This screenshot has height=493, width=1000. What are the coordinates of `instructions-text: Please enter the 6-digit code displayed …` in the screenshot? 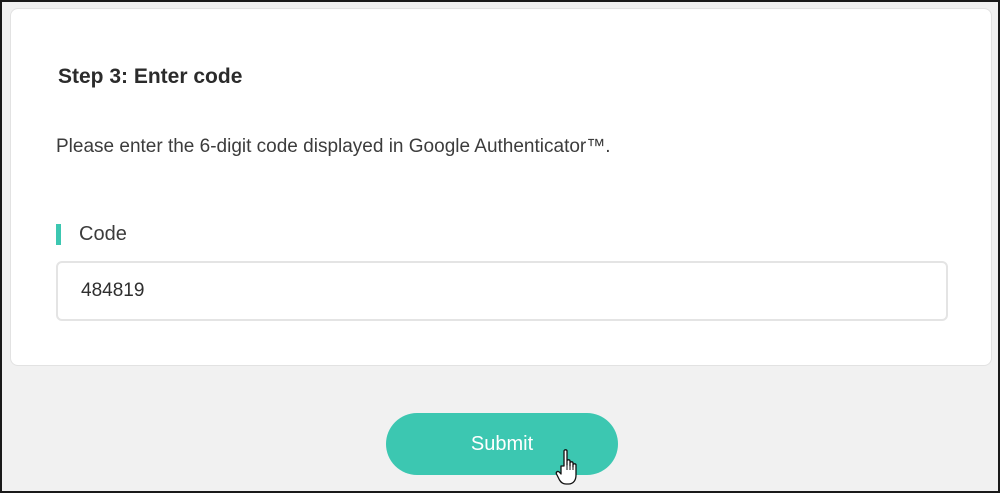 It's located at (333, 146).